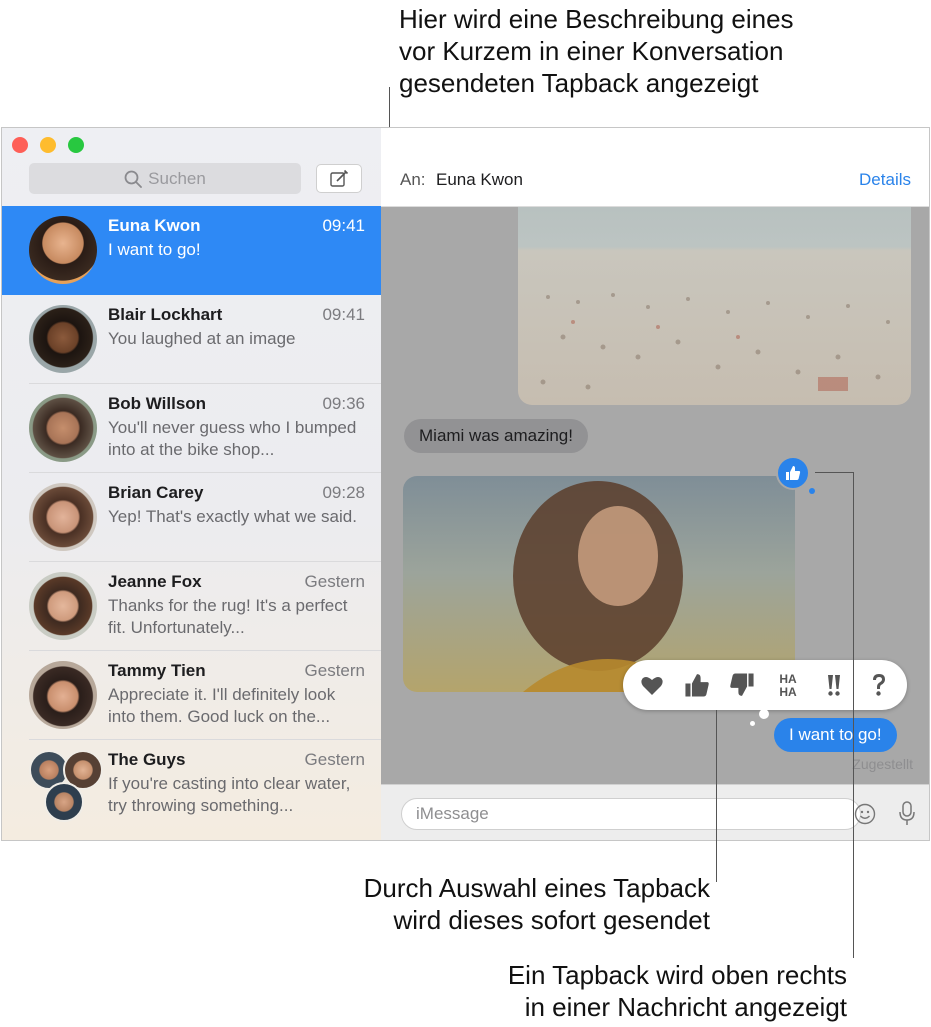 This screenshot has height=1027, width=931. What do you see at coordinates (591, 51) in the screenshot?
I see `callout-line-2: vor Kurzem in einer Konversation` at bounding box center [591, 51].